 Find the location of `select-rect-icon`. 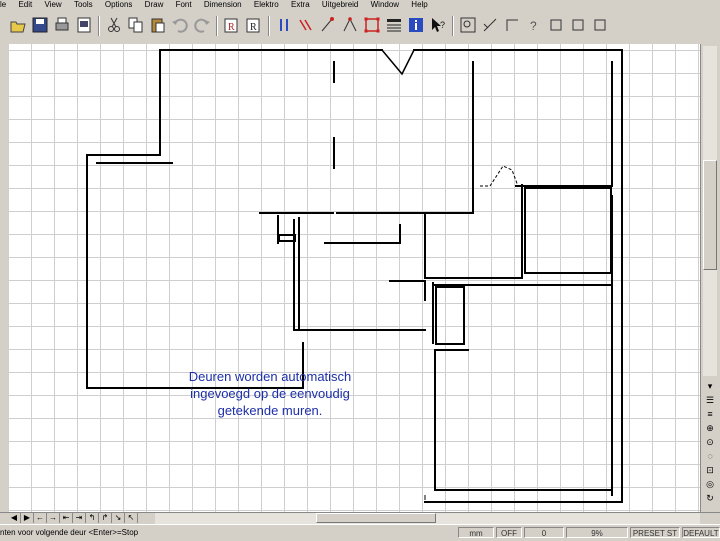

select-rect-icon is located at coordinates (372, 25).